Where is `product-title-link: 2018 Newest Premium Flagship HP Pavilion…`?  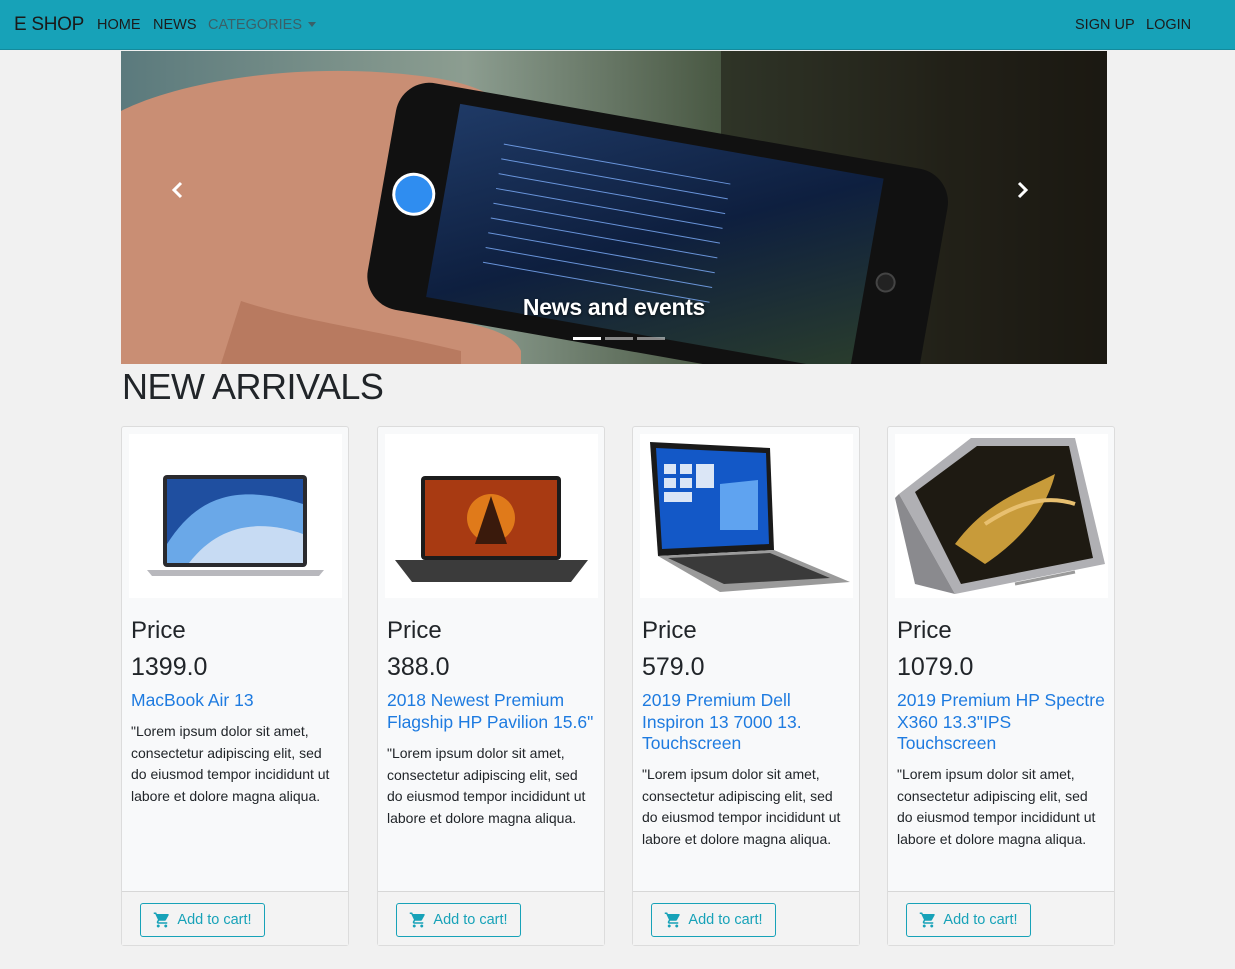 product-title-link: 2018 Newest Premium Flagship HP Pavilion… is located at coordinates (494, 711).